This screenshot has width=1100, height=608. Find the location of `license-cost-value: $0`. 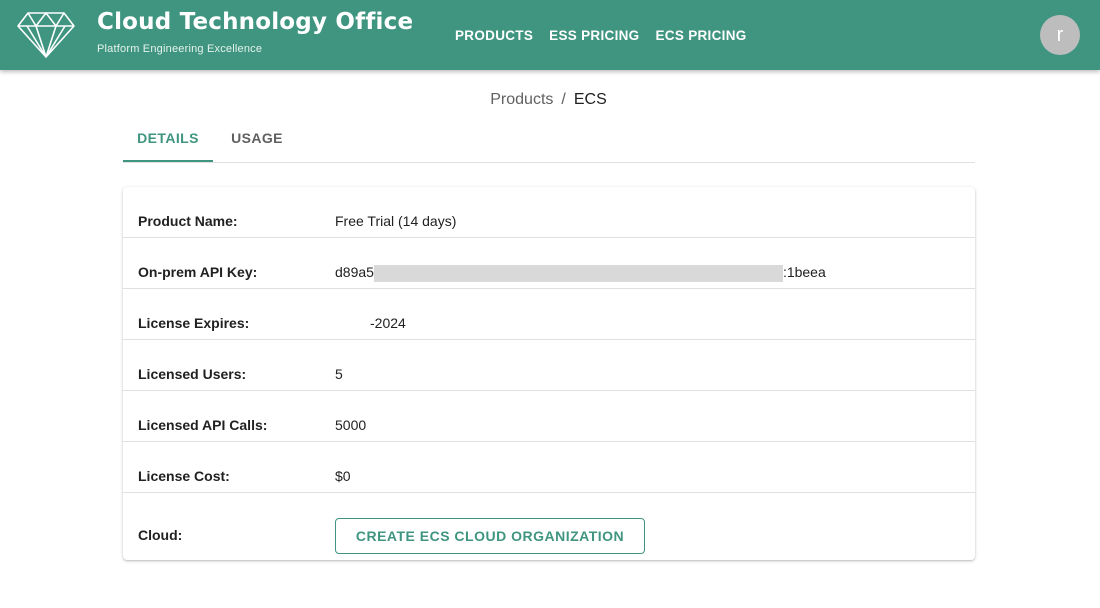

license-cost-value: $0 is located at coordinates (343, 476).